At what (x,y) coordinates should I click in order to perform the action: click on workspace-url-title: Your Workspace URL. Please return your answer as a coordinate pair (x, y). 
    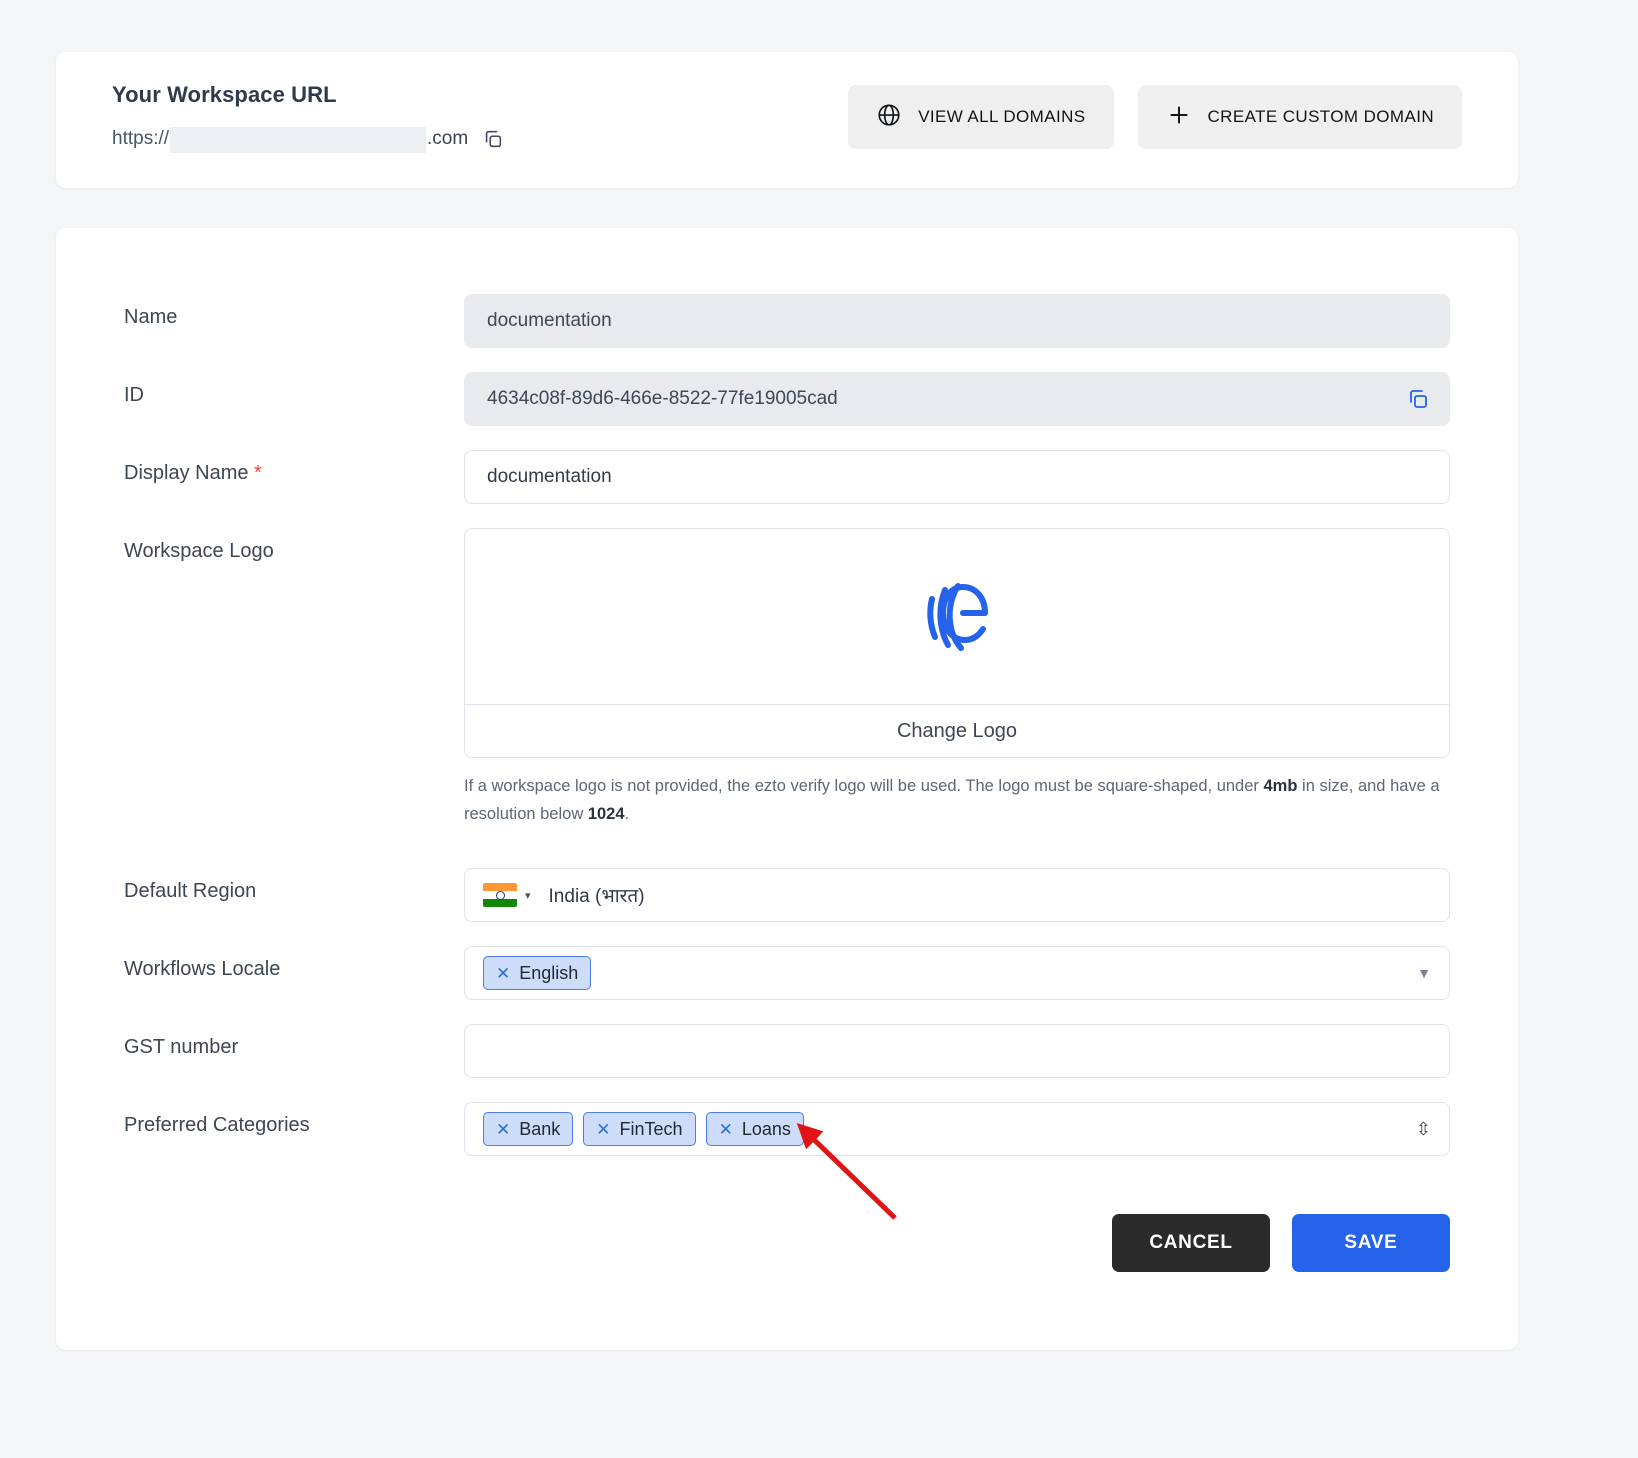
    Looking at the image, I should click on (224, 94).